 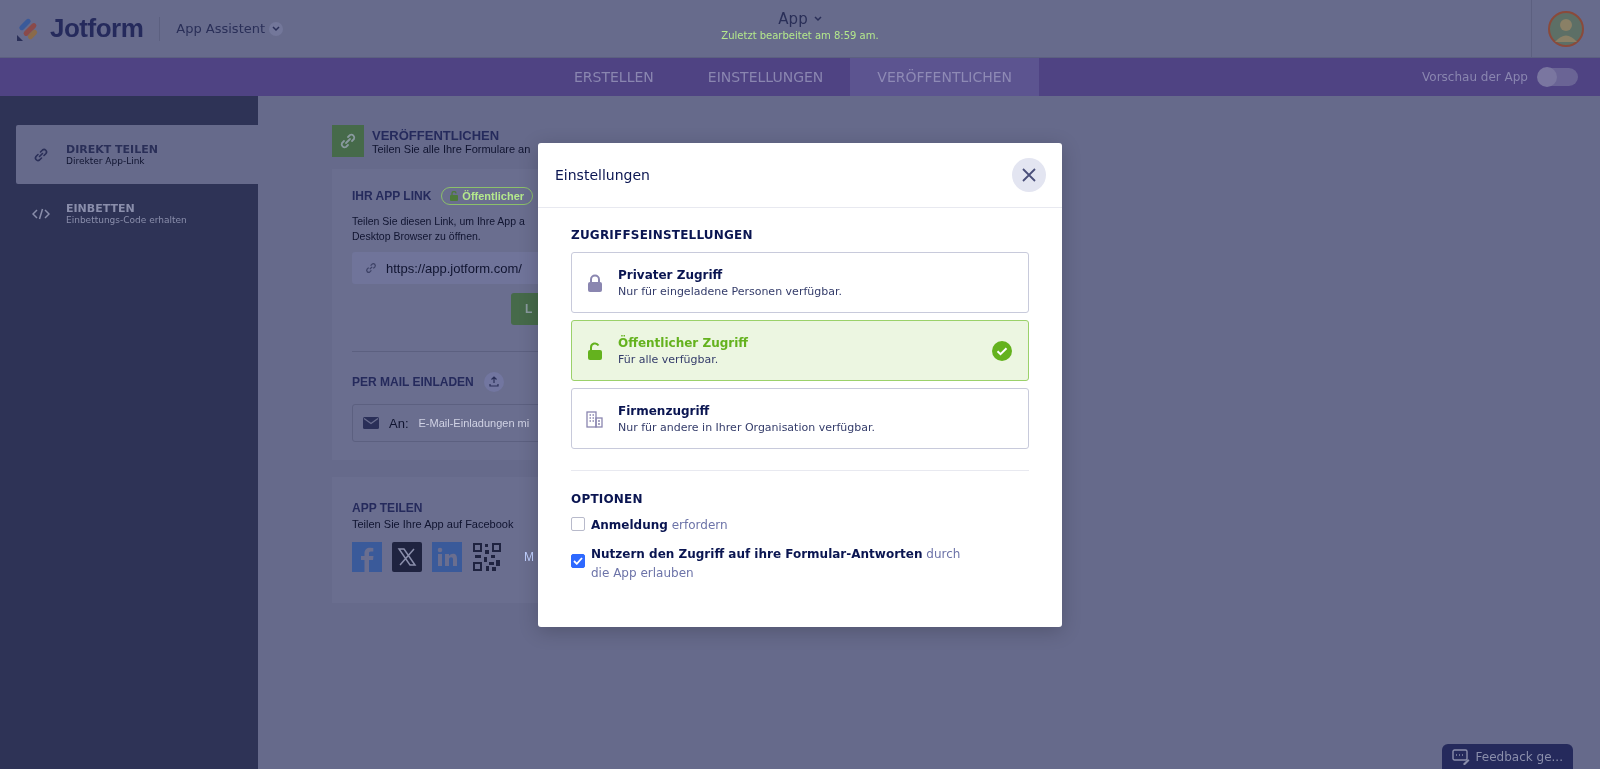 What do you see at coordinates (112, 149) in the screenshot?
I see `sidebar-item-title: DIREKT TEILEN` at bounding box center [112, 149].